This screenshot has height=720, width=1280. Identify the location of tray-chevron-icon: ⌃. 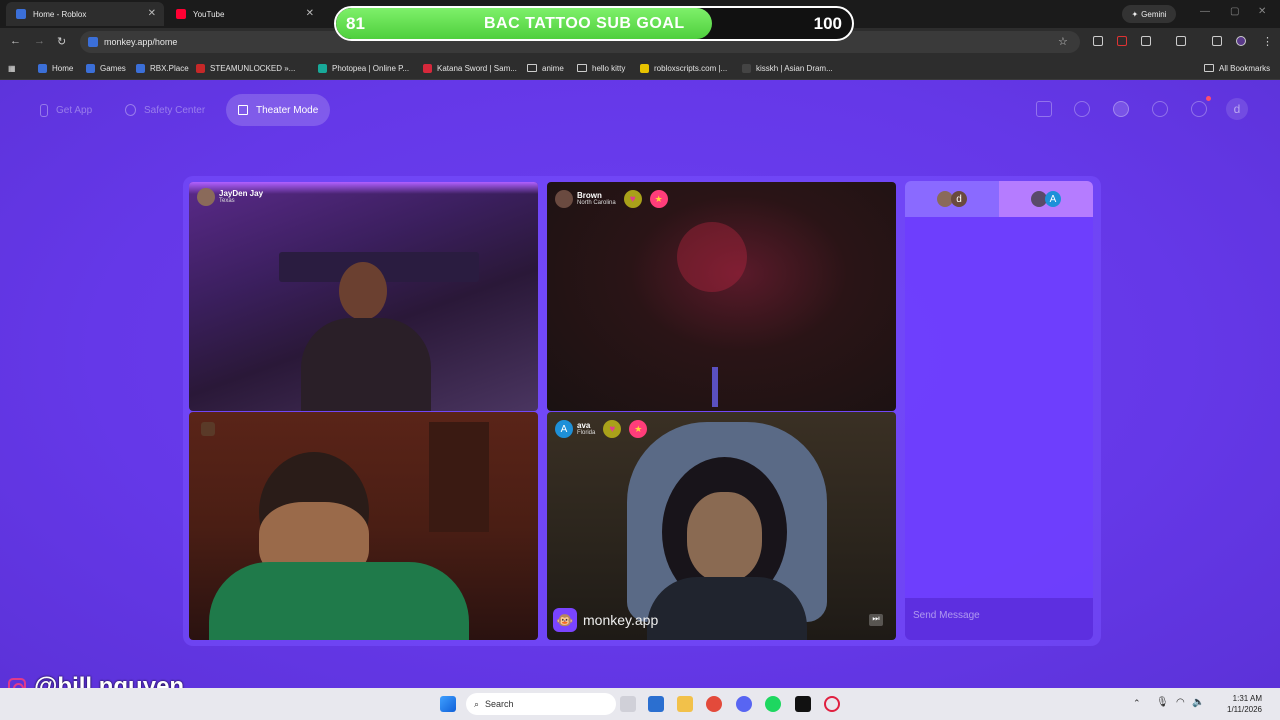
(1137, 703).